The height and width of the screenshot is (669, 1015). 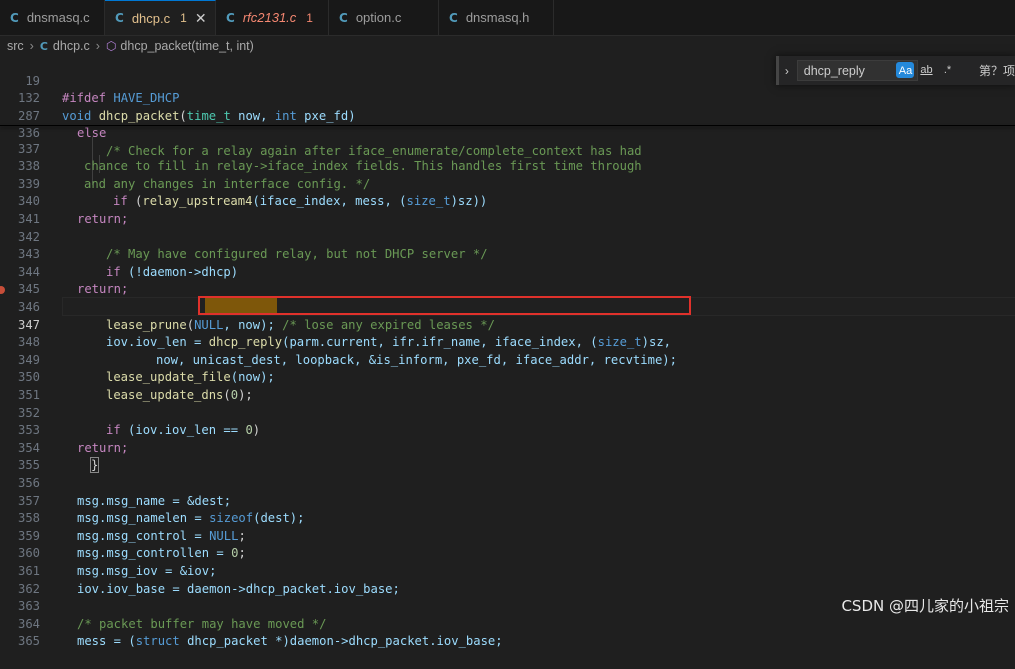 I want to click on code-line: 351, so click(x=507, y=385).